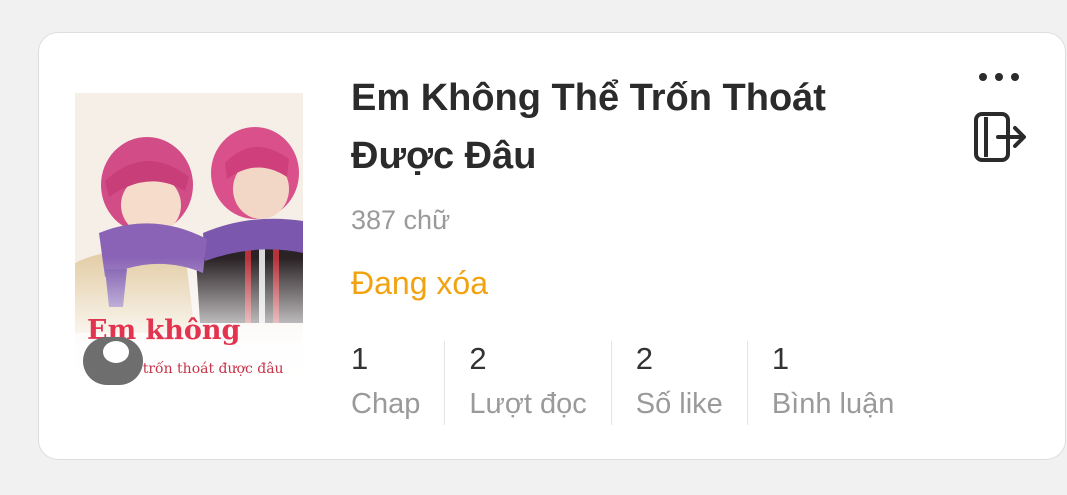 Image resolution: width=1067 pixels, height=495 pixels. Describe the element at coordinates (999, 78) in the screenshot. I see `more-horizontal-icon` at that location.